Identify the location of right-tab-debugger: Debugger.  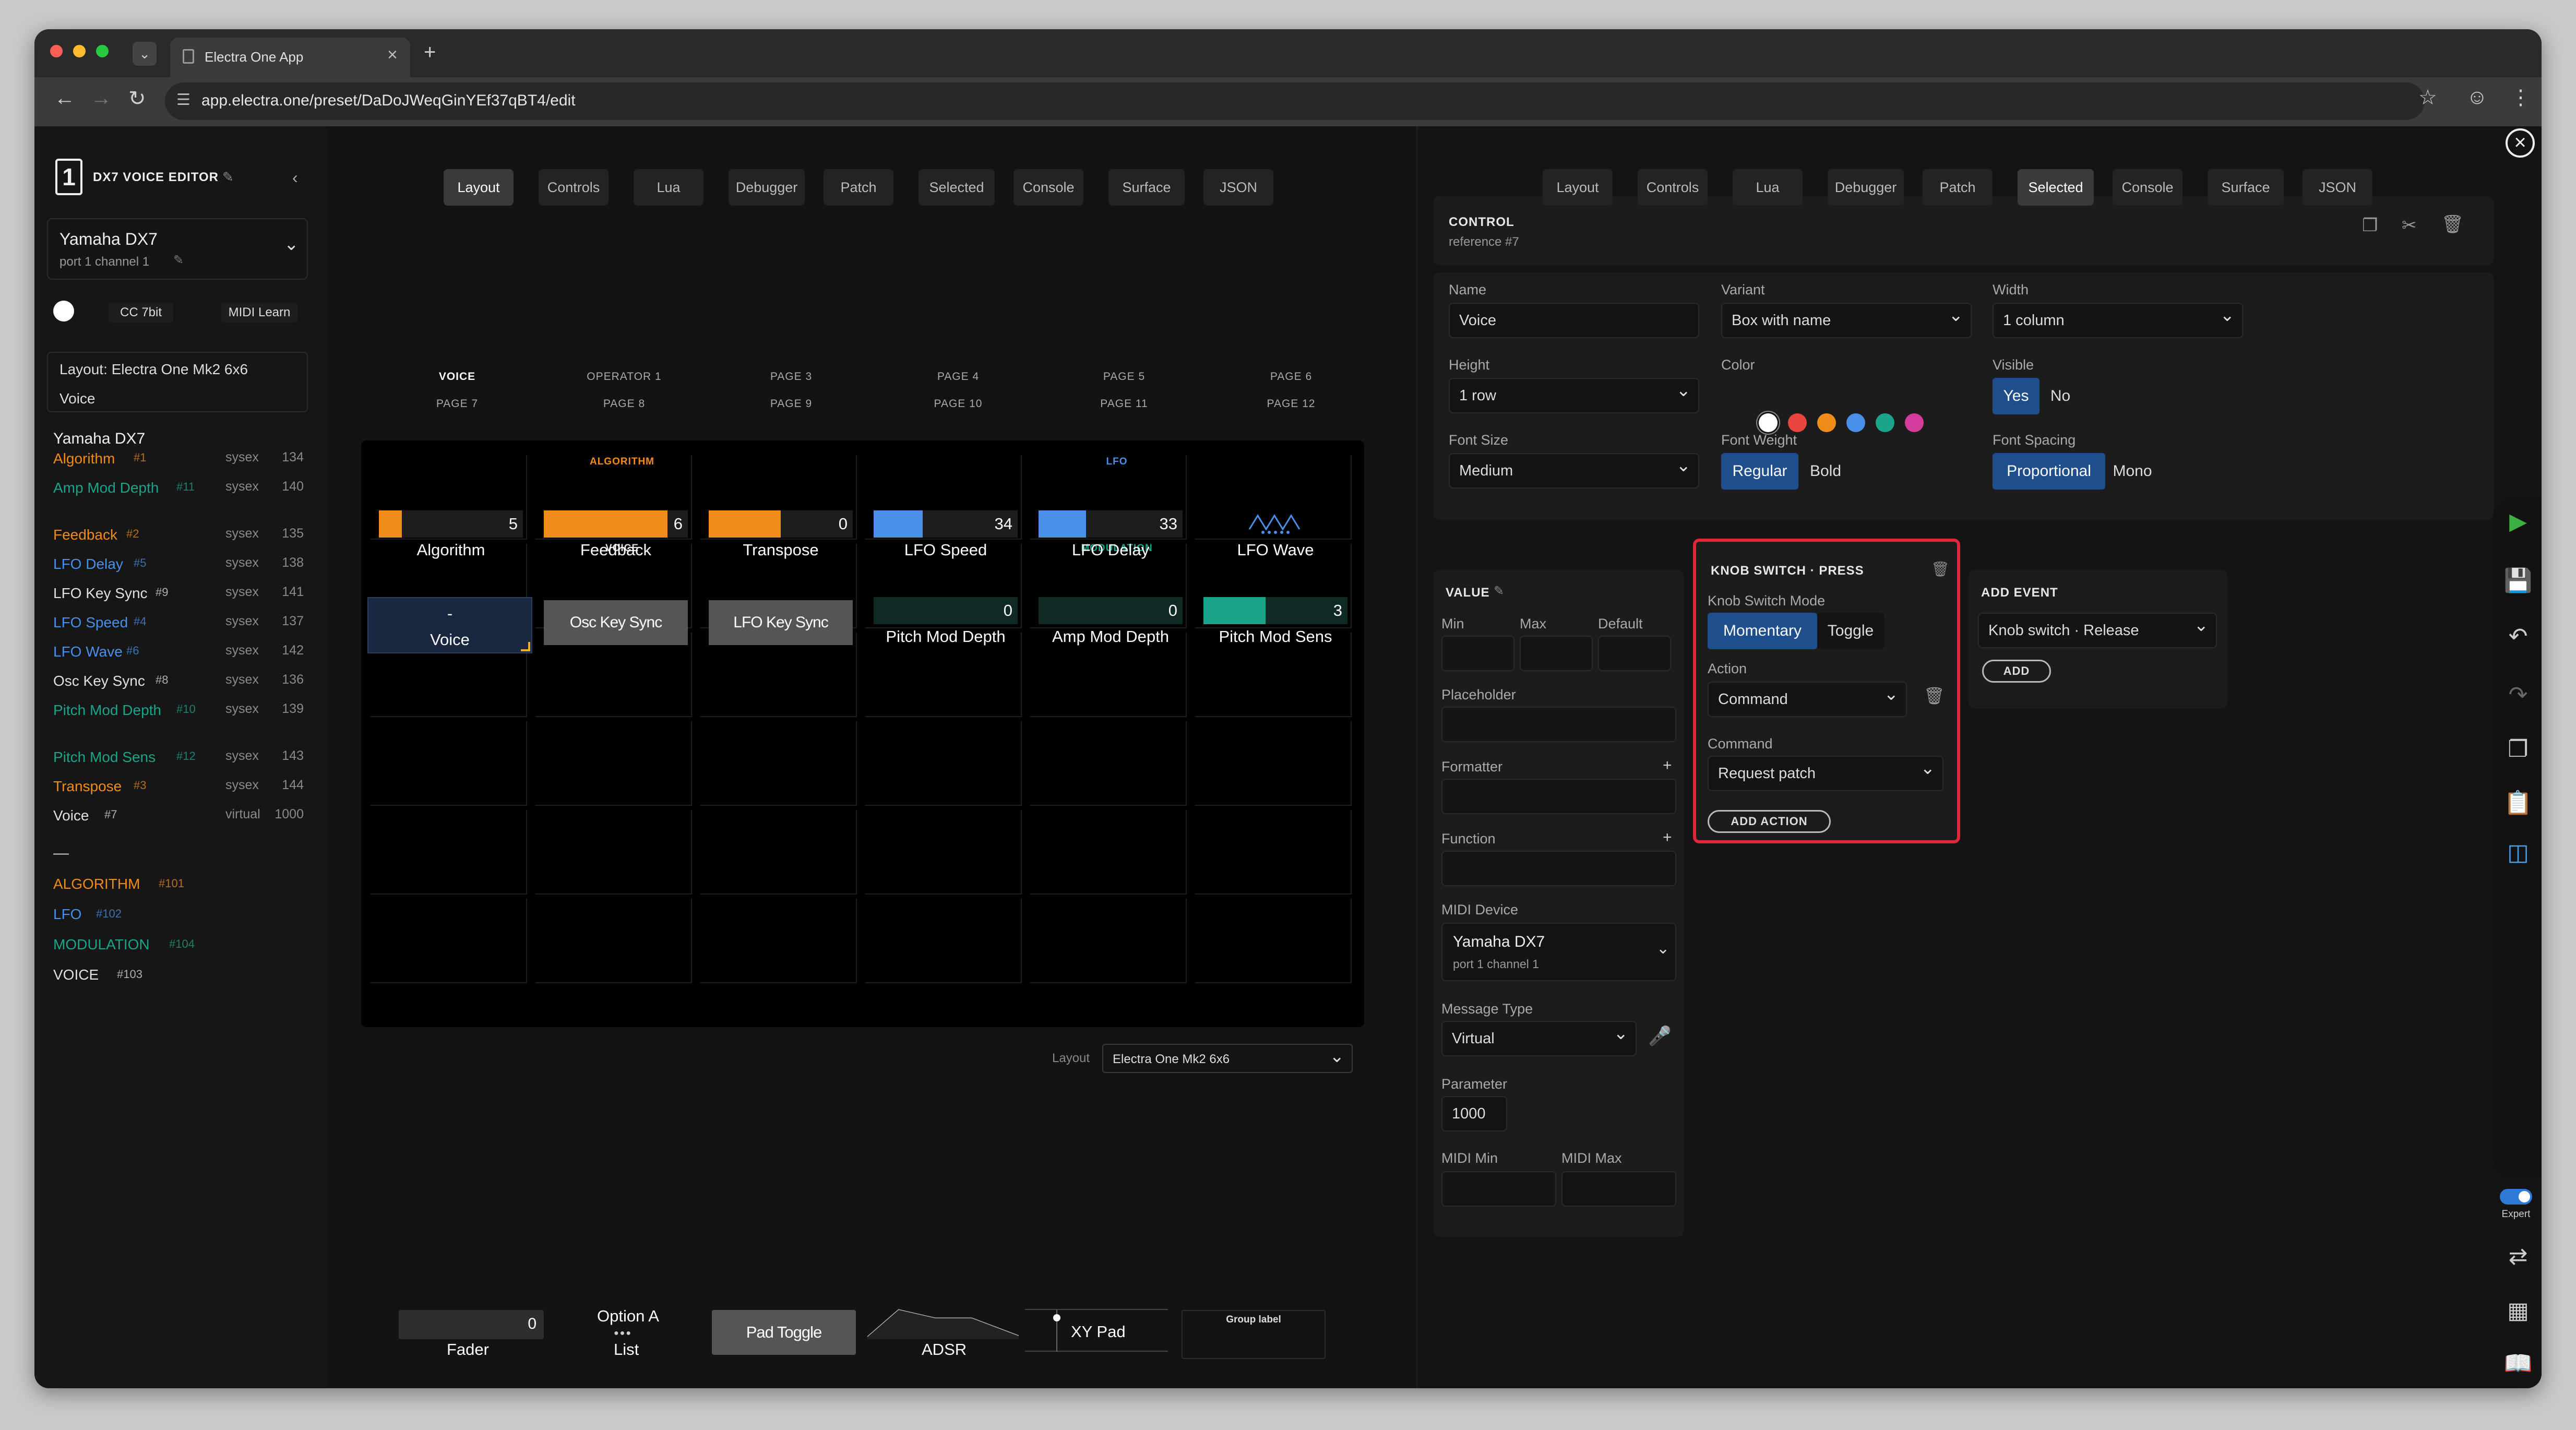
(1866, 187).